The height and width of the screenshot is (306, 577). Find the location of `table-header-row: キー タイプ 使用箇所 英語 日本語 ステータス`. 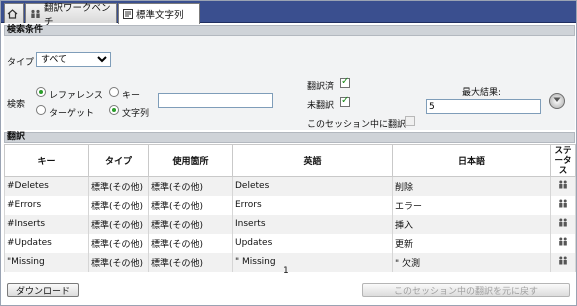

table-header-row: キー タイプ 使用箇所 英語 日本語 ステータス is located at coordinates (290, 160).